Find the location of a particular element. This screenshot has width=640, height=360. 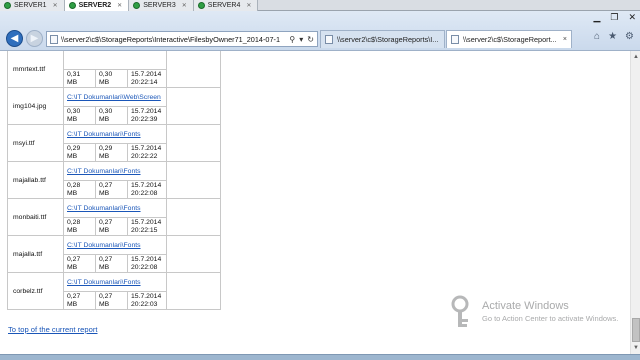

dropdown-icon: ▾ is located at coordinates (301, 39).